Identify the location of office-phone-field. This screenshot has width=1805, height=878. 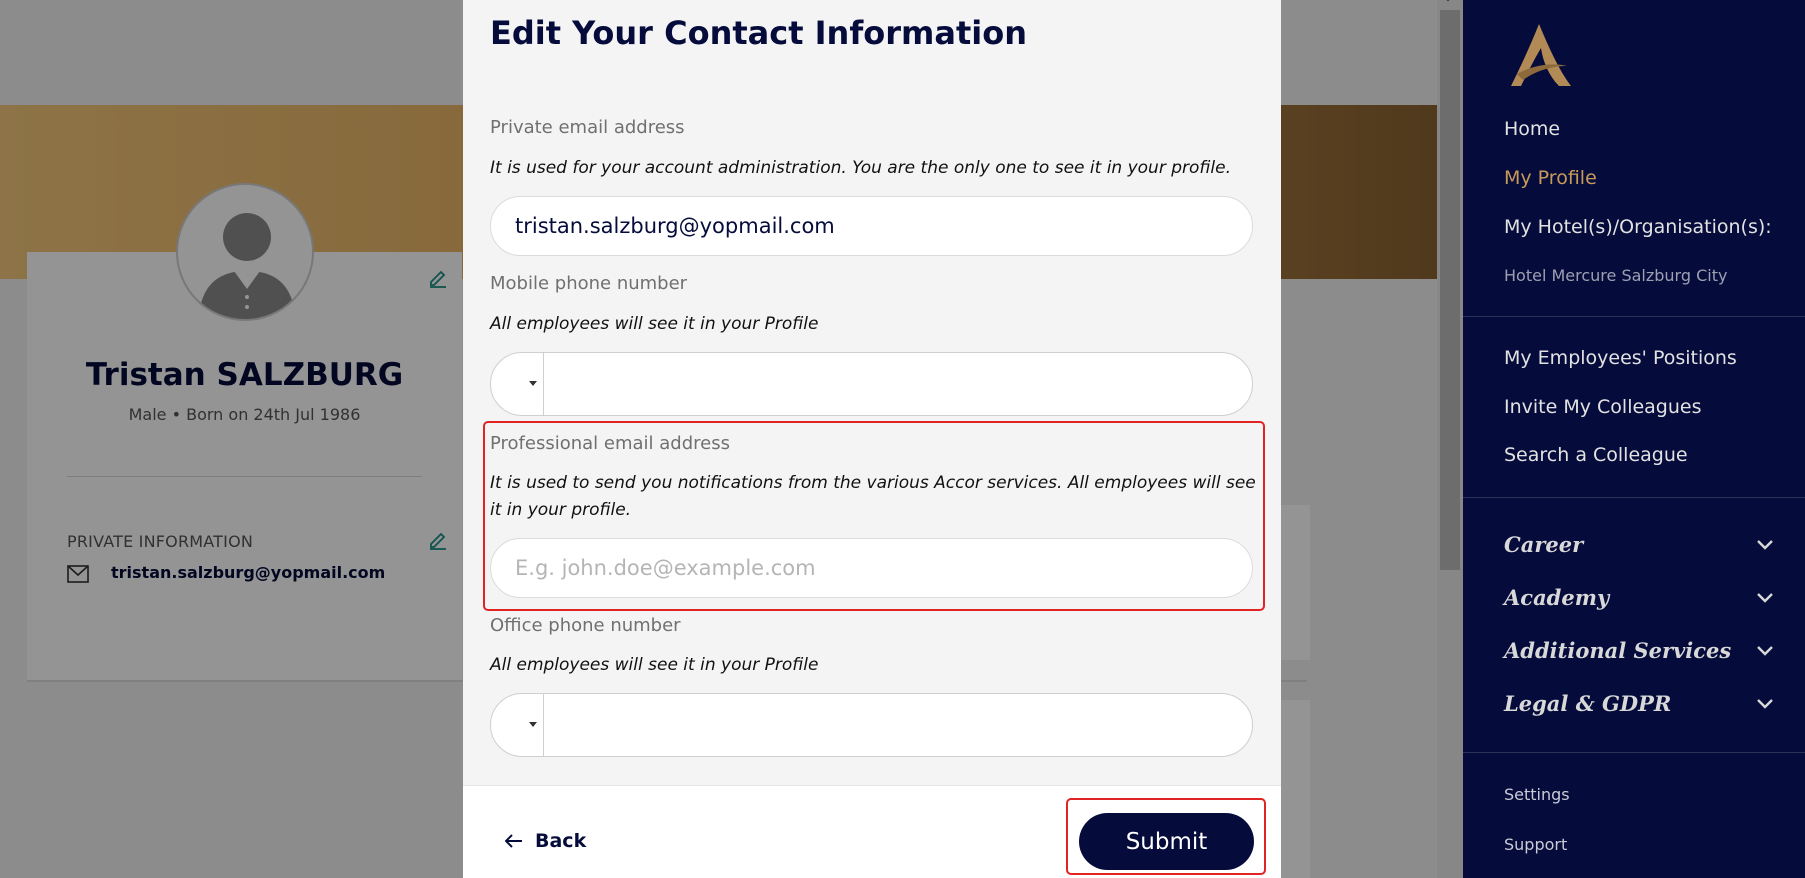
(871, 725).